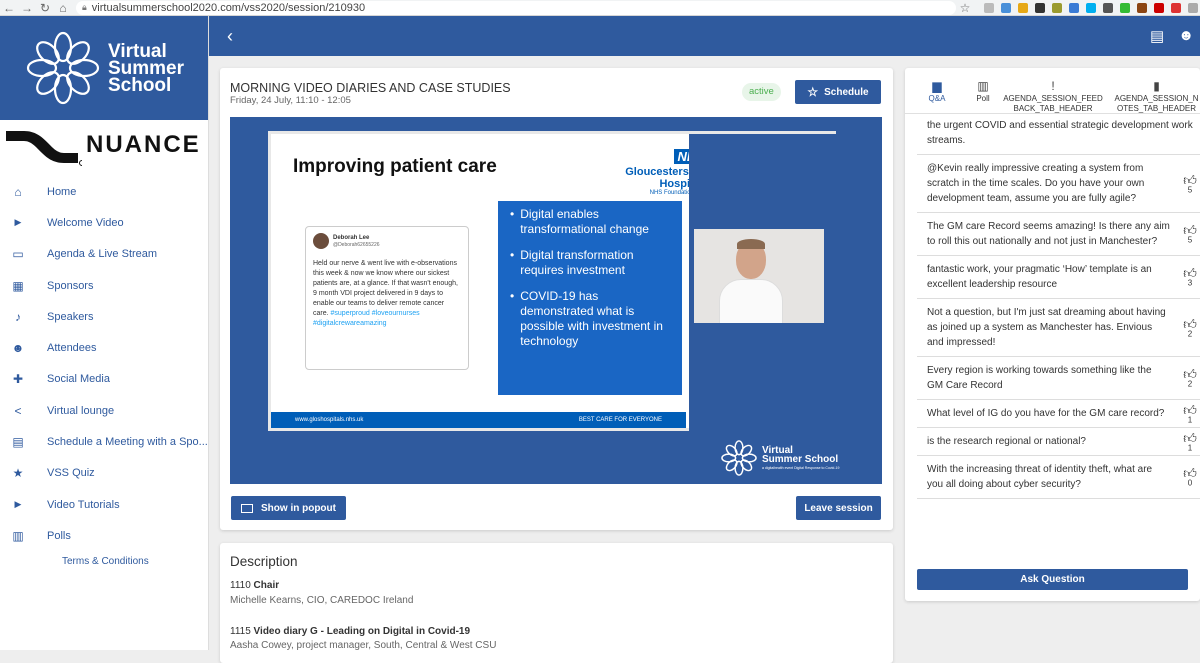 Image resolution: width=1200 pixels, height=663 pixels. I want to click on status-badge: active, so click(761, 92).